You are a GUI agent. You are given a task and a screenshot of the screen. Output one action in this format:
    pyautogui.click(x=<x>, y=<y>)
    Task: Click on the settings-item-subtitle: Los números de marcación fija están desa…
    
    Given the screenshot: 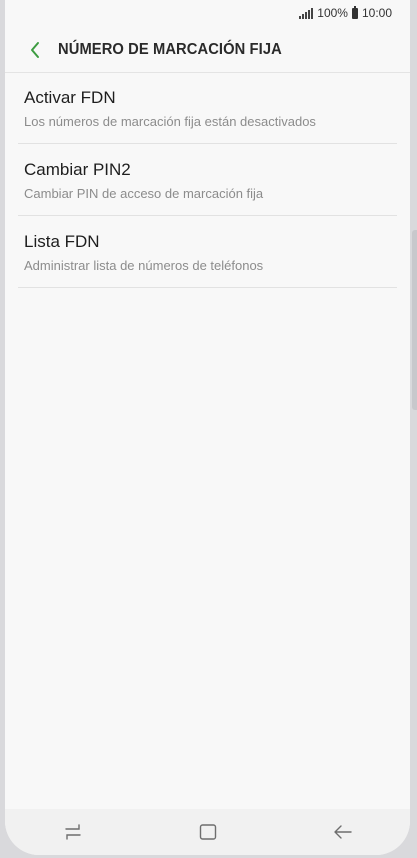 What is the action you would take?
    pyautogui.click(x=170, y=121)
    